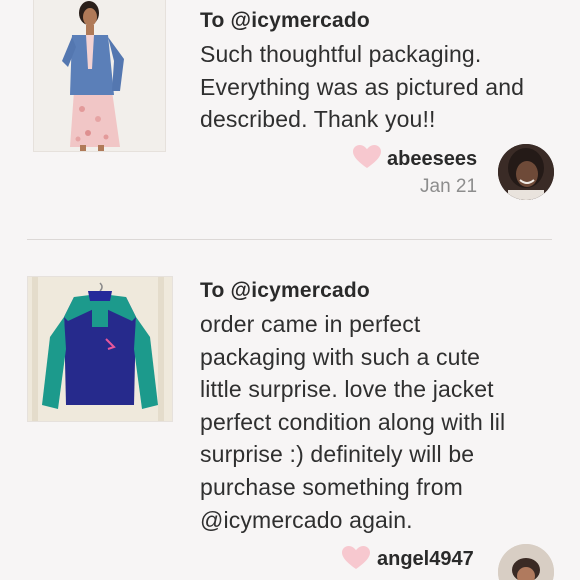 The width and height of the screenshot is (580, 580). I want to click on model-in-blazer-image, so click(99, 75).